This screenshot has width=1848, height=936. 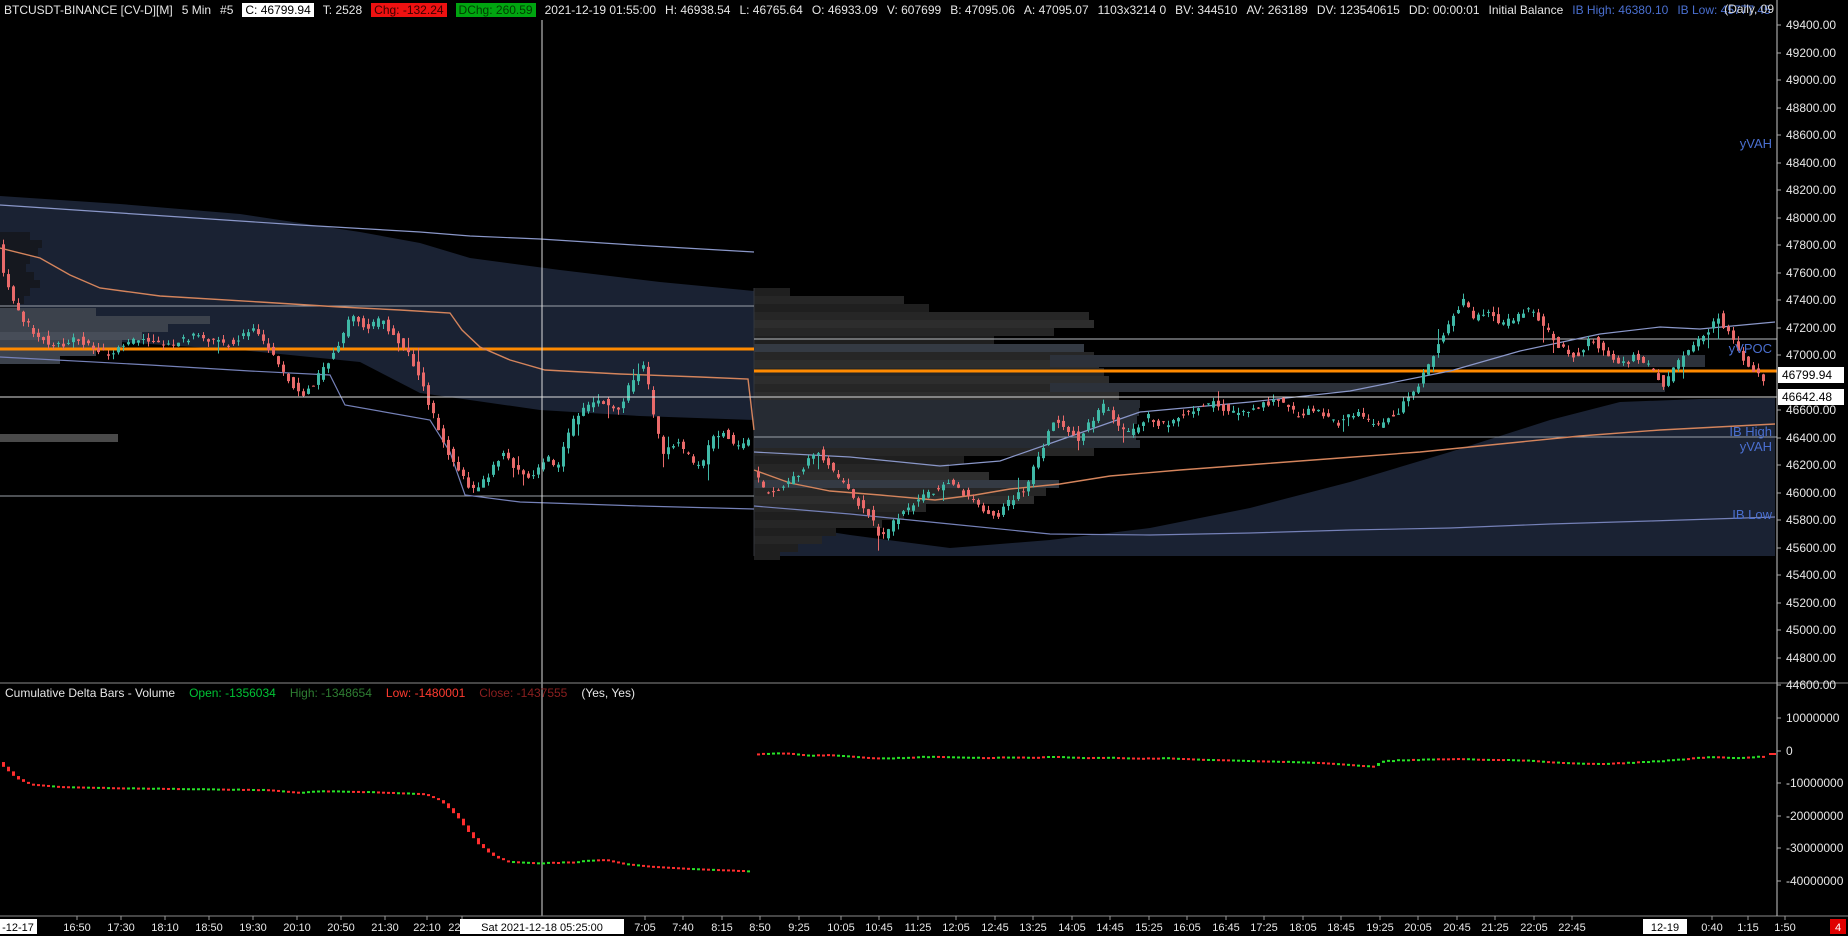 I want to click on price-tick-label: 47800.00, so click(x=1811, y=245).